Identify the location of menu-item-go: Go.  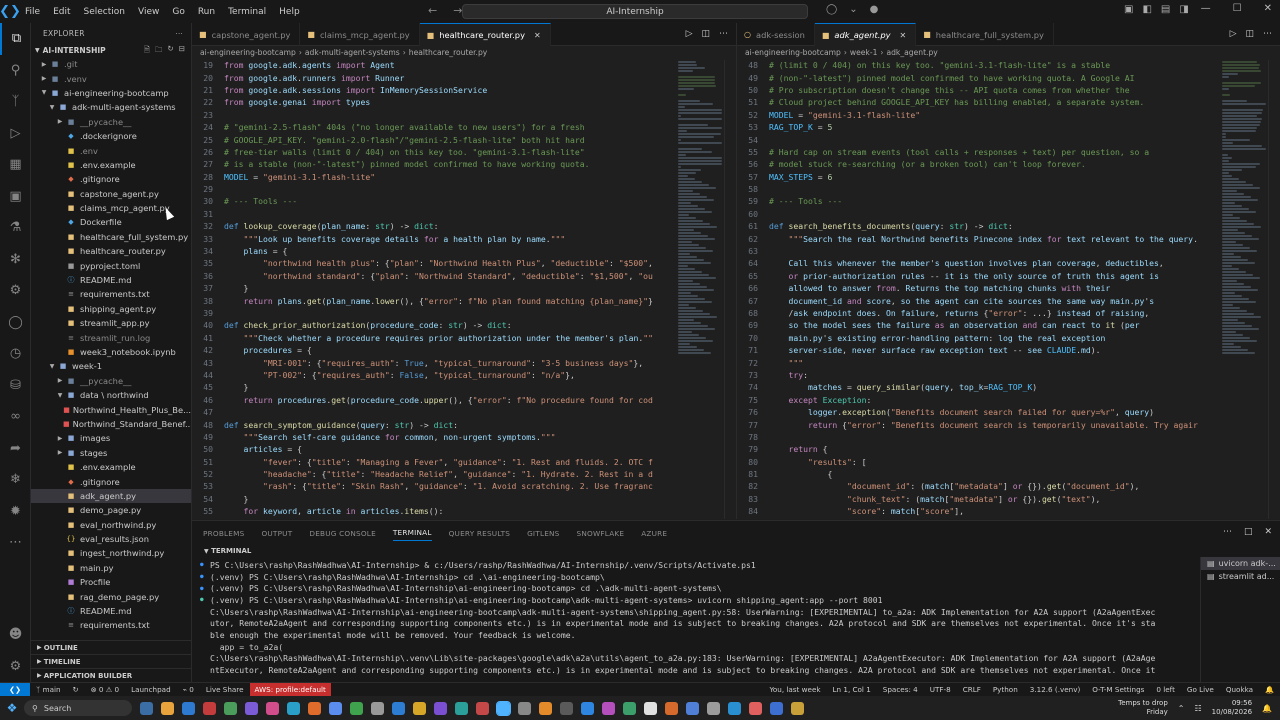
(178, 12).